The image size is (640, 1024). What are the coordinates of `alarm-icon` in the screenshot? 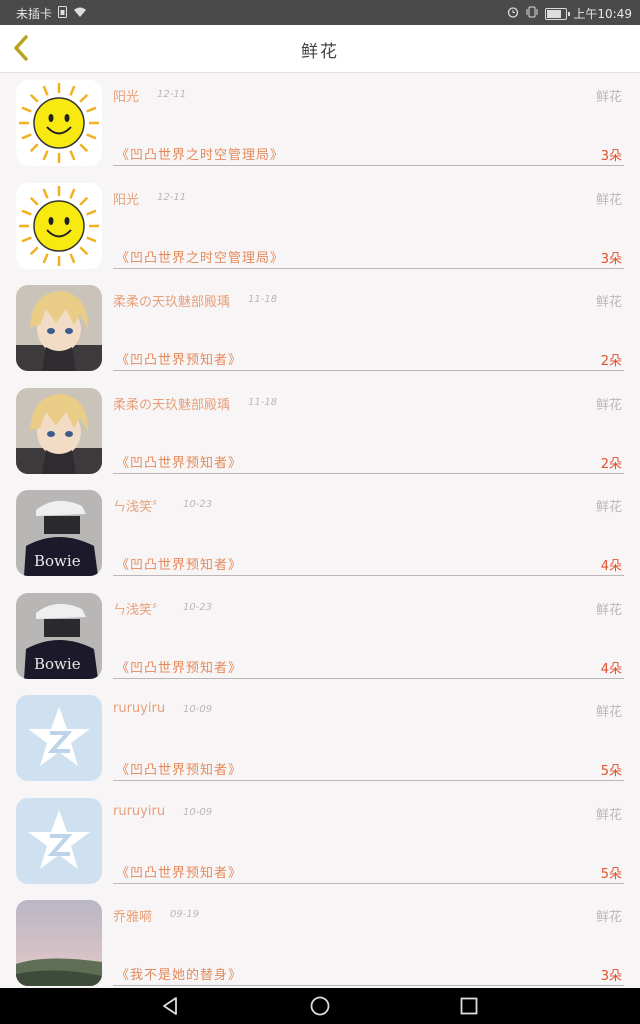 It's located at (513, 13).